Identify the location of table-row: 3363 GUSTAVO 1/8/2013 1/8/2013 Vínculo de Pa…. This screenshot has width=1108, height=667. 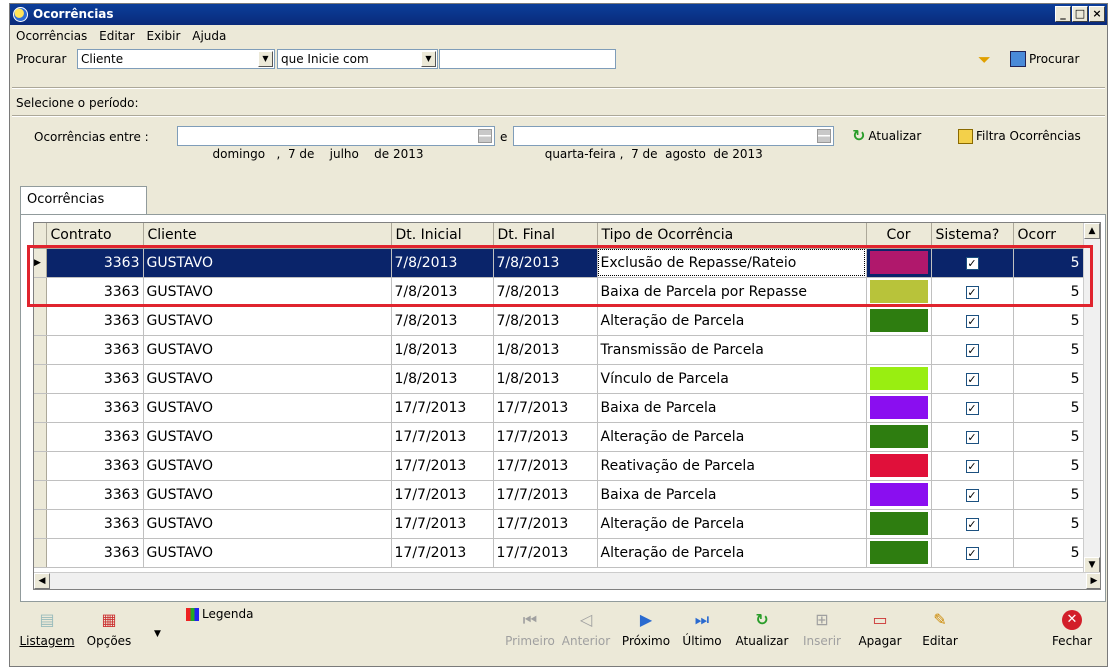
(559, 379).